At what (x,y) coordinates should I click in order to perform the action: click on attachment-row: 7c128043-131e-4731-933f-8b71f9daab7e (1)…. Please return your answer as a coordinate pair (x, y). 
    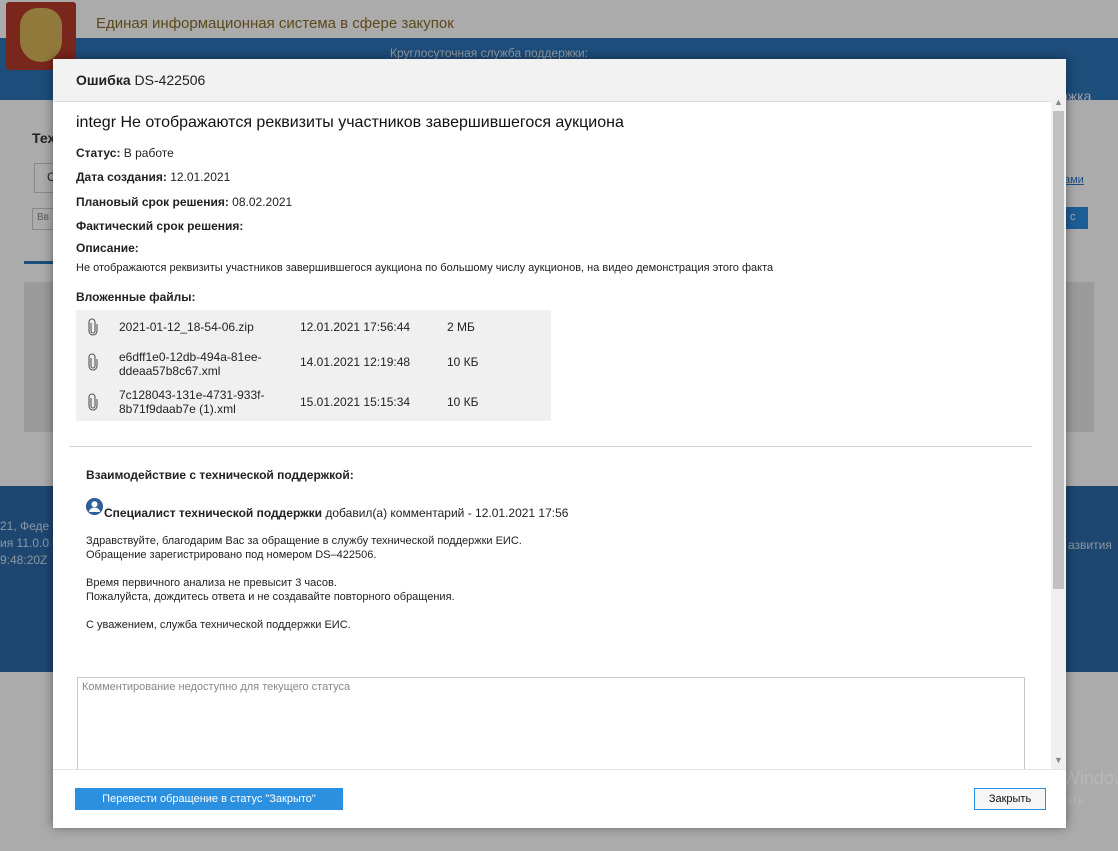
    Looking at the image, I should click on (313, 403).